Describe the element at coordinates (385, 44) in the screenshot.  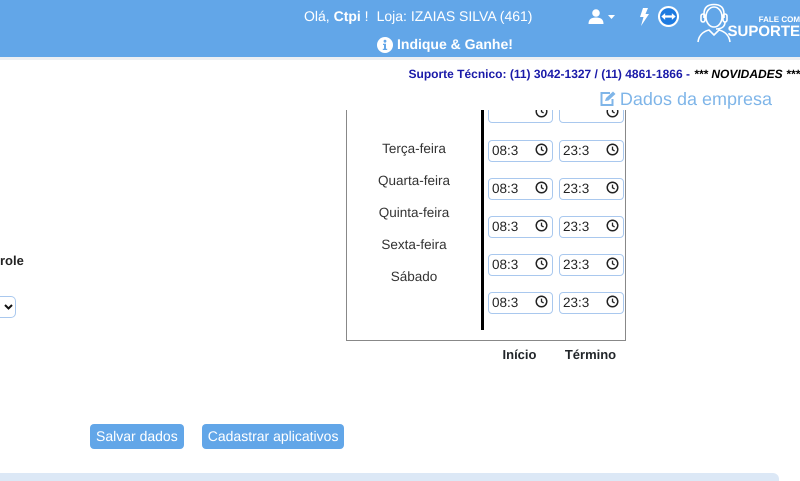
I see `info-icon` at that location.